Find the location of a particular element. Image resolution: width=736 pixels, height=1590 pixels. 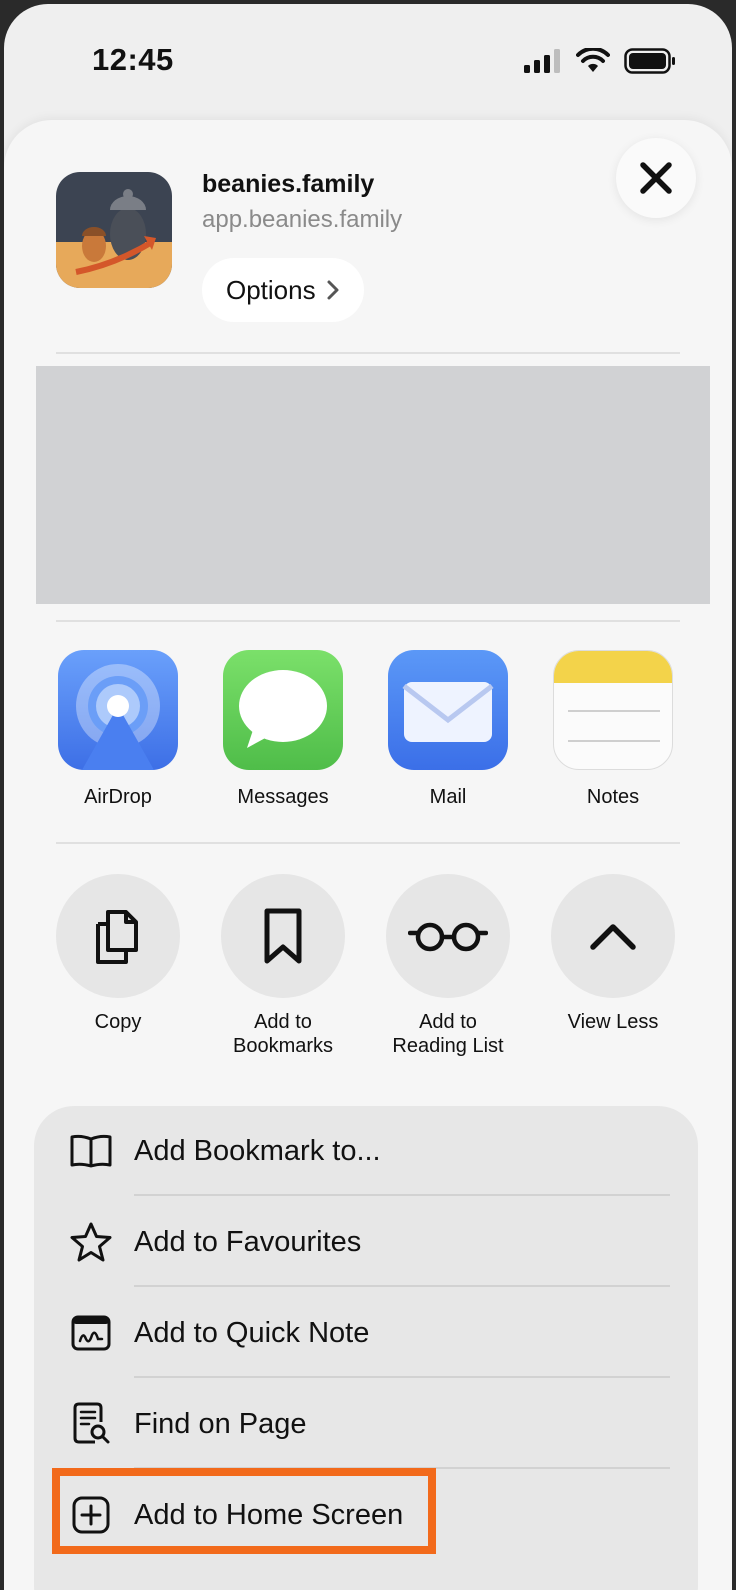

menu-item-add-to-favourites: Add to Favourites is located at coordinates (366, 1242).